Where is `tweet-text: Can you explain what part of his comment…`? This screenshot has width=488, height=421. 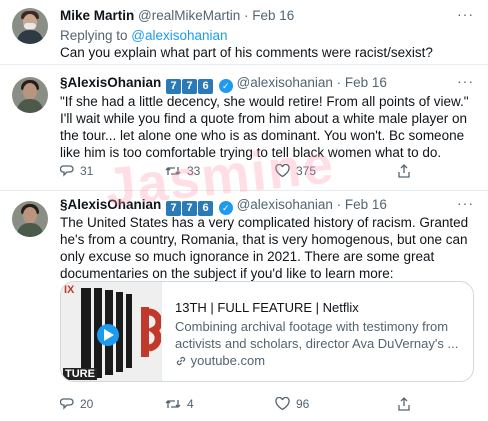 tweet-text: Can you explain what part of his comment… is located at coordinates (246, 52).